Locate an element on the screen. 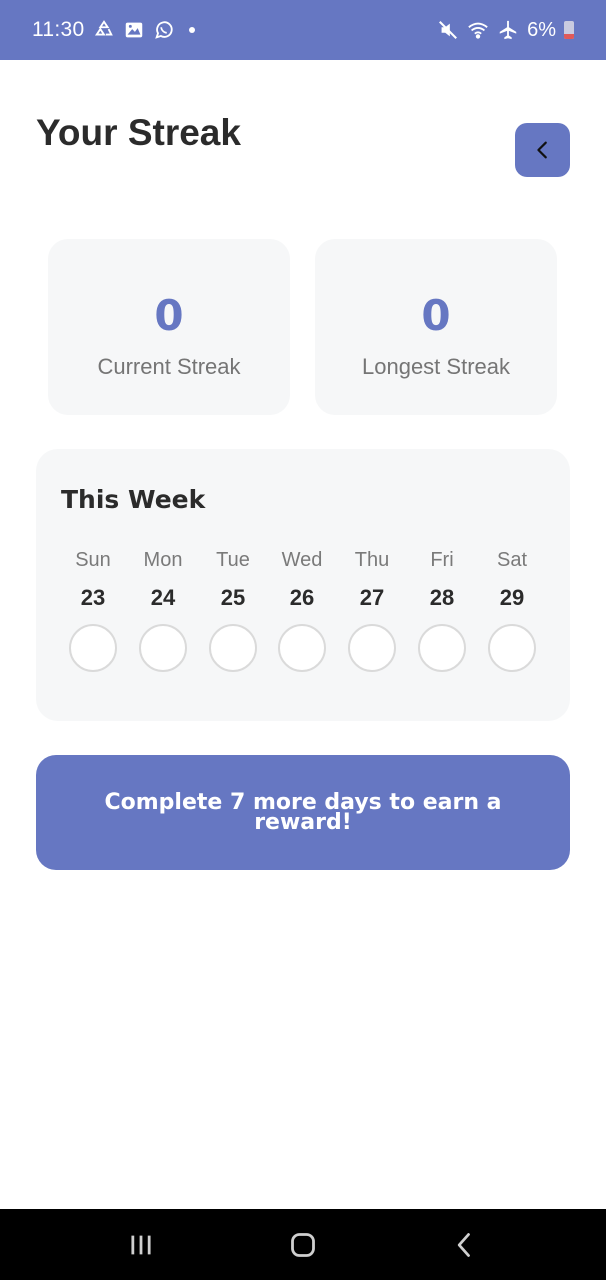 This screenshot has width=606, height=1280. wifi-icon is located at coordinates (478, 30).